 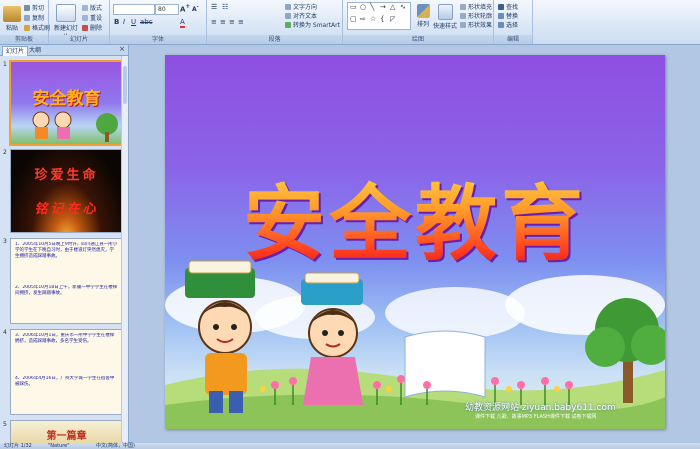 I want to click on bold-icon: B, so click(x=116, y=22).